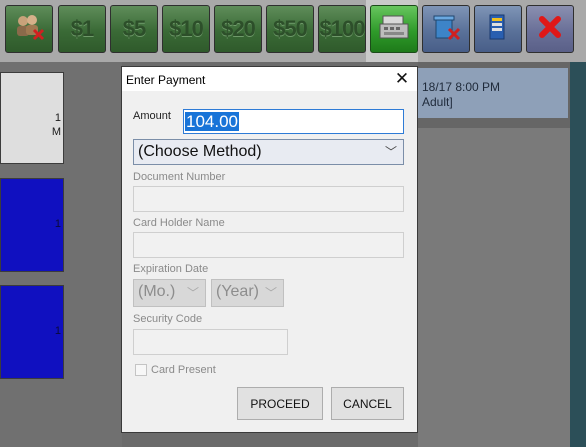  I want to click on card-holder-field, so click(268, 245).